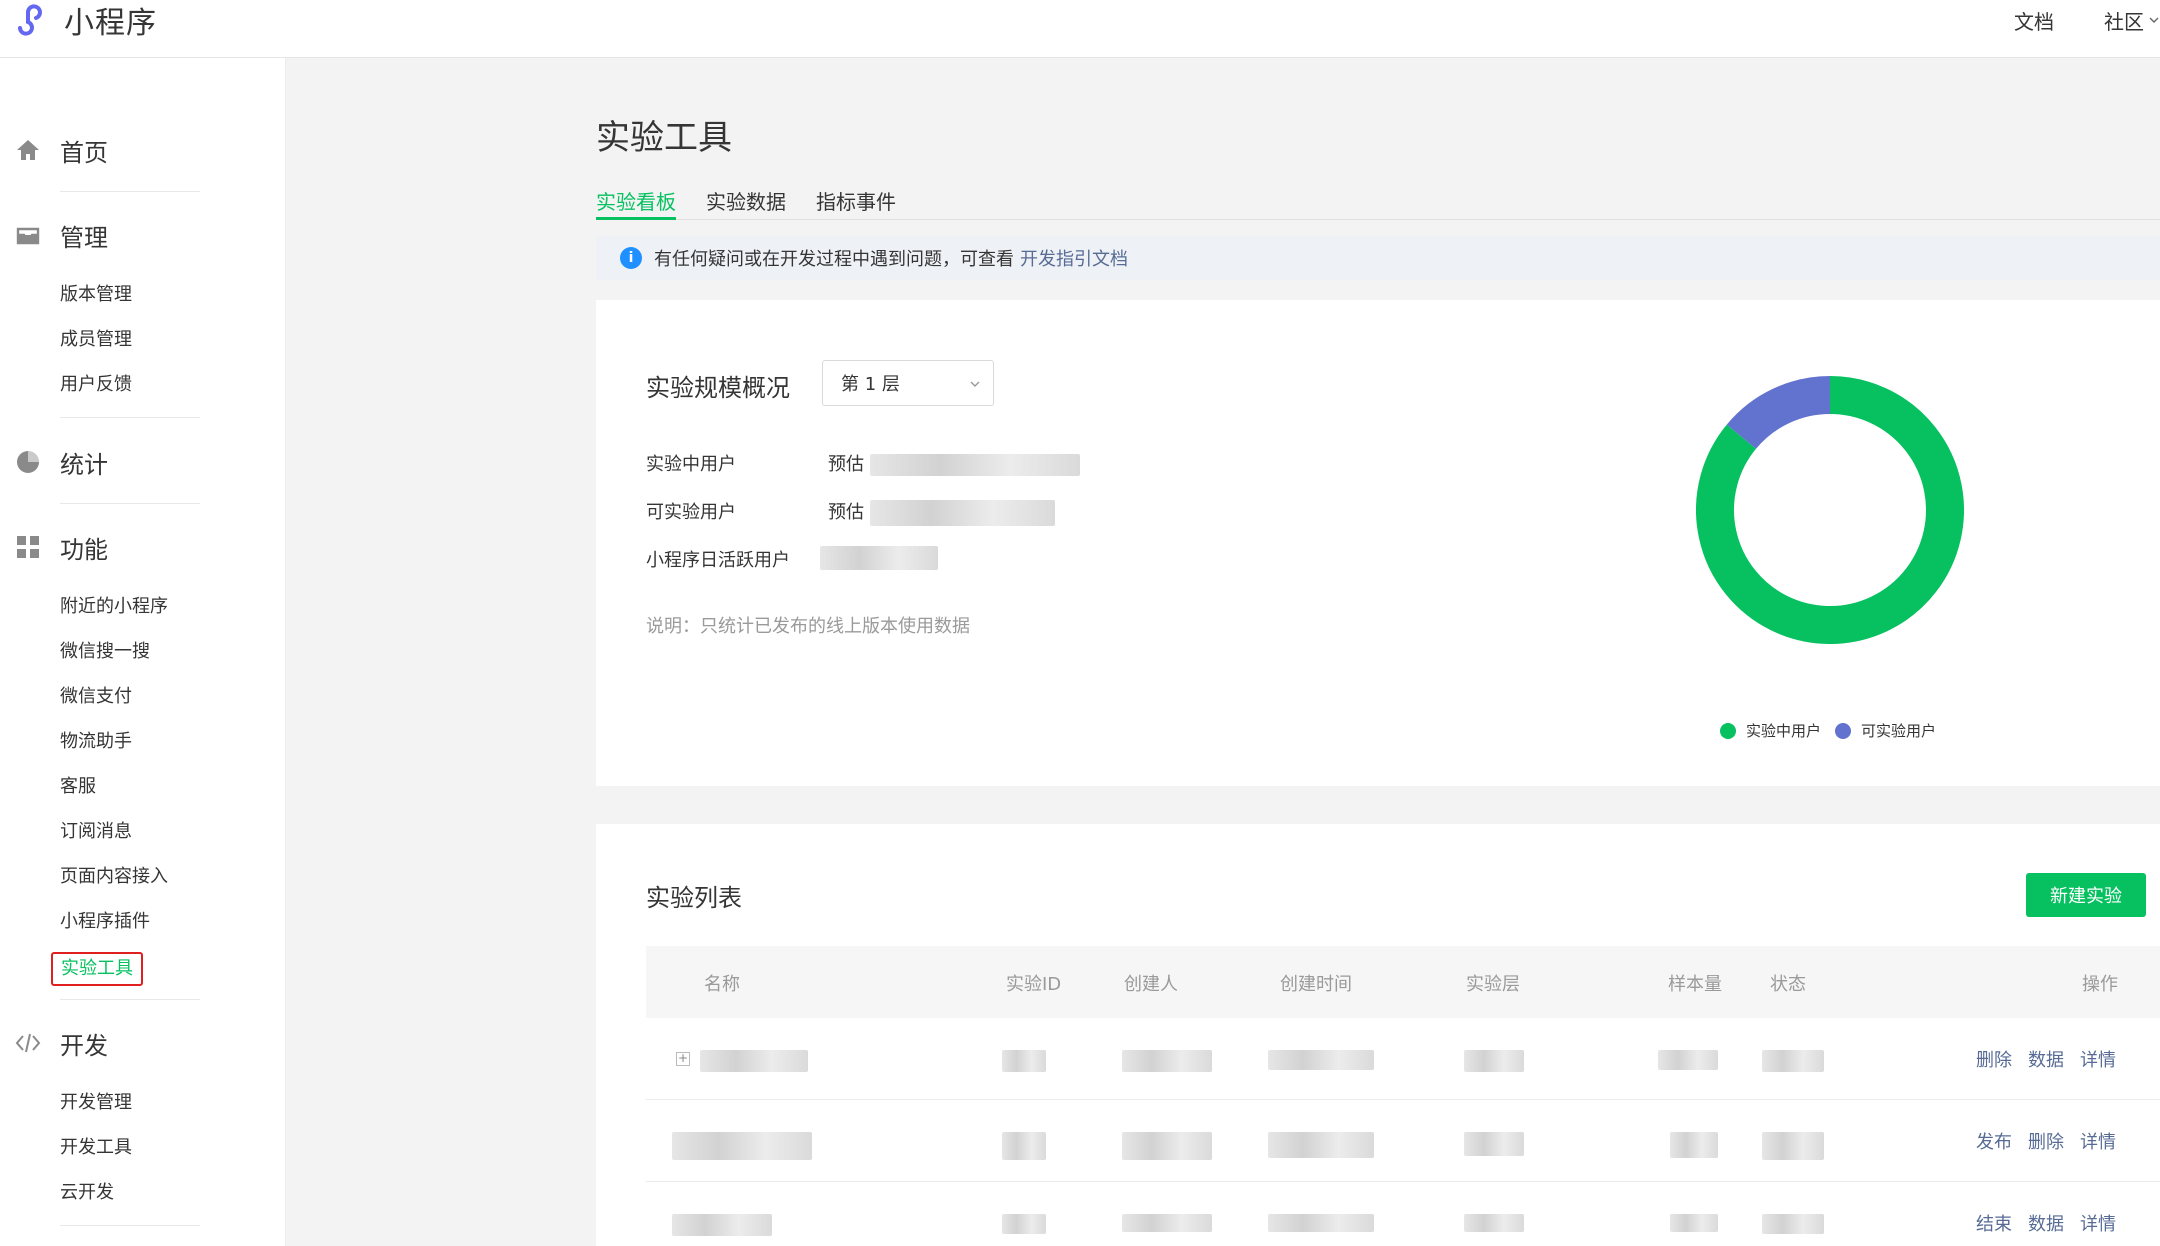 This screenshot has width=2160, height=1246. I want to click on new-experiment-button: 新建实验, so click(2086, 895).